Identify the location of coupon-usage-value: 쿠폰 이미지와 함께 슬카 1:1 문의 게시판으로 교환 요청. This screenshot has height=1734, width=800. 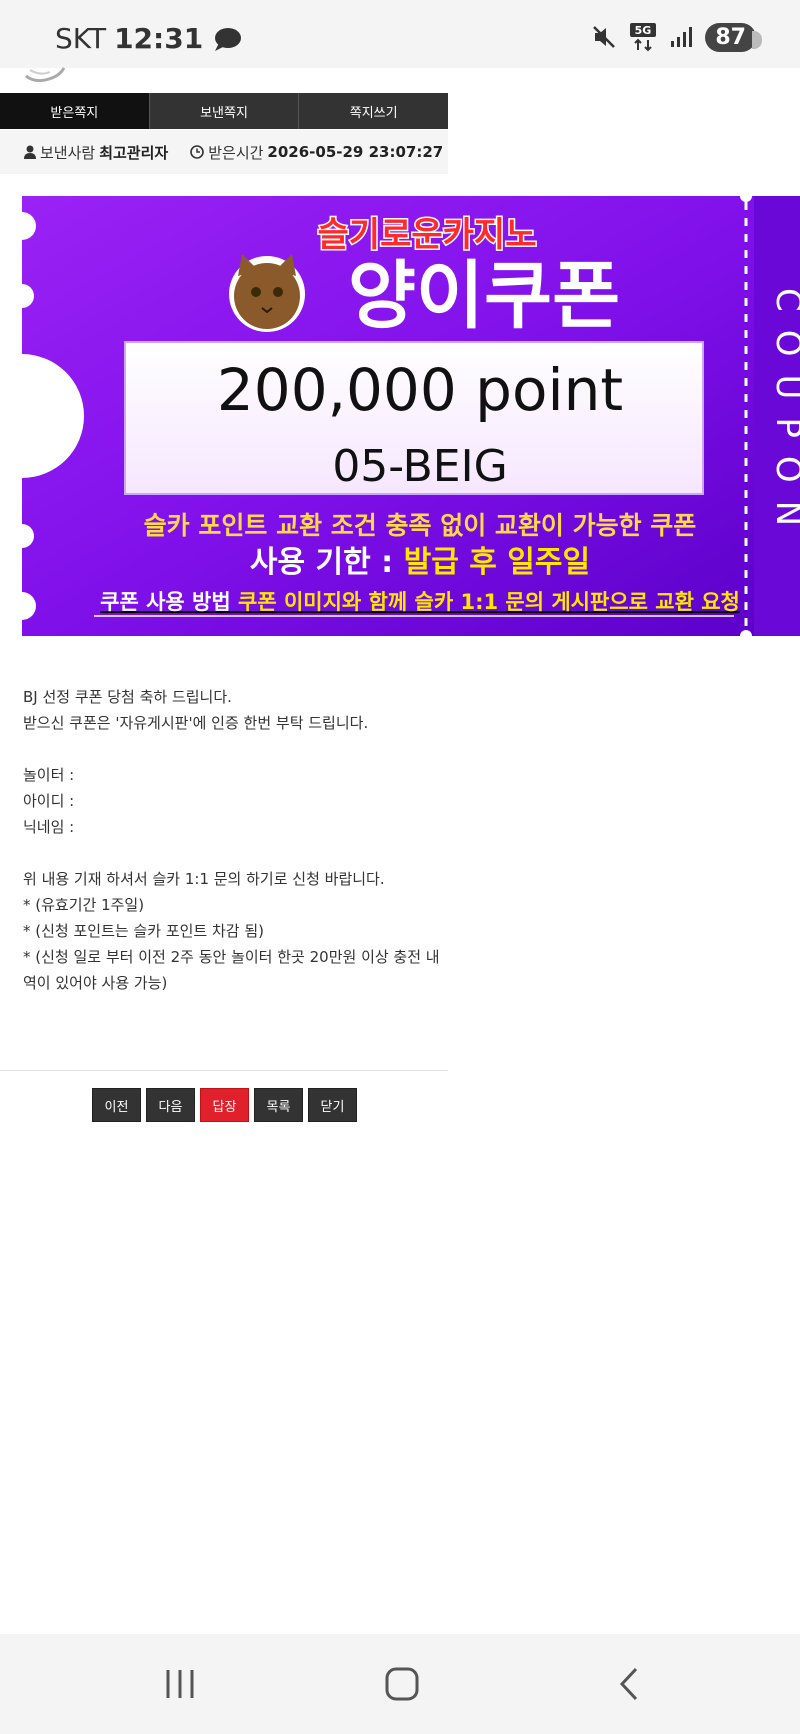
(489, 602).